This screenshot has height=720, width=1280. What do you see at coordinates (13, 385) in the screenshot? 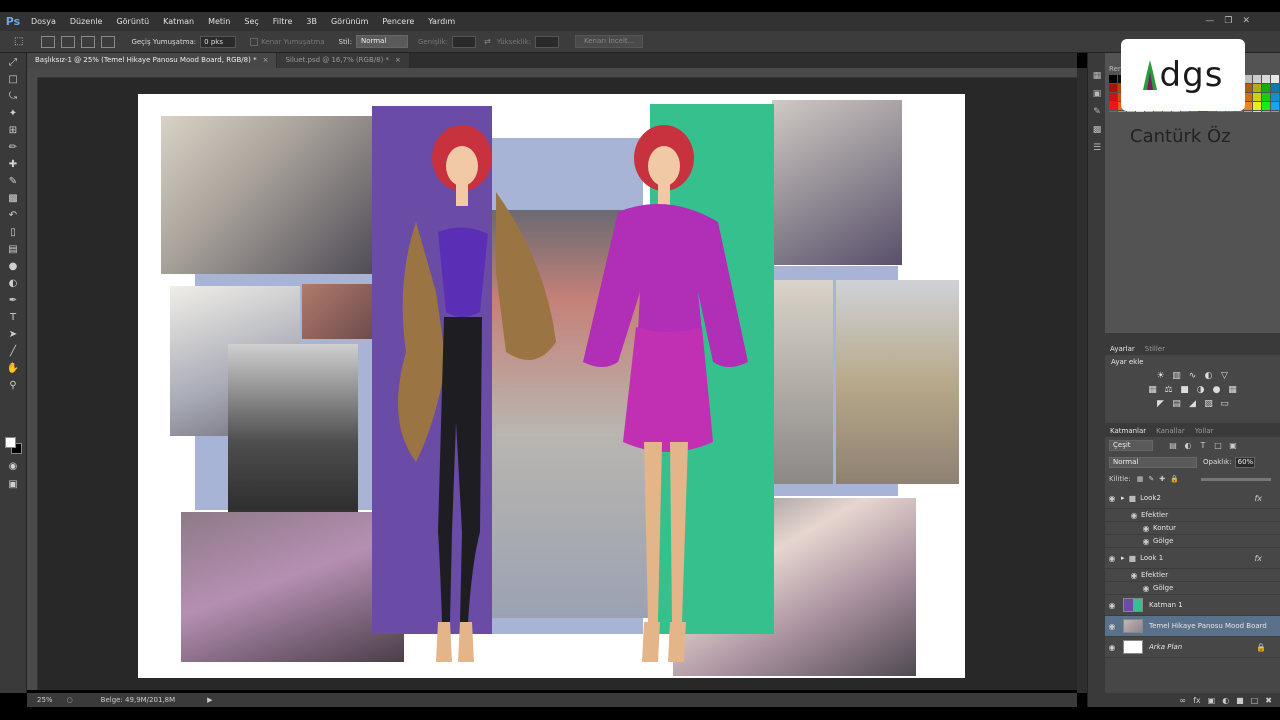
I see `zoom-tool-icon: ⚲` at bounding box center [13, 385].